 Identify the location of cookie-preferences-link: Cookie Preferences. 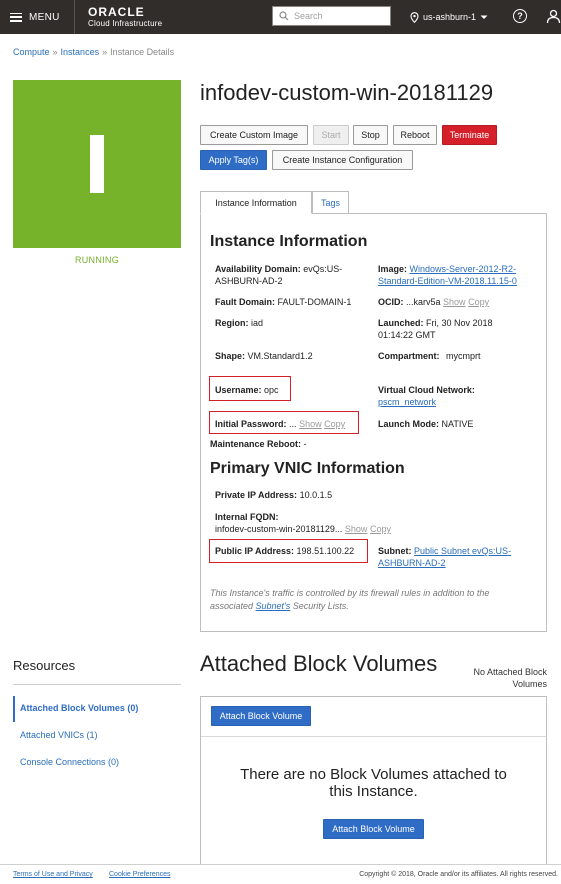
(139, 874).